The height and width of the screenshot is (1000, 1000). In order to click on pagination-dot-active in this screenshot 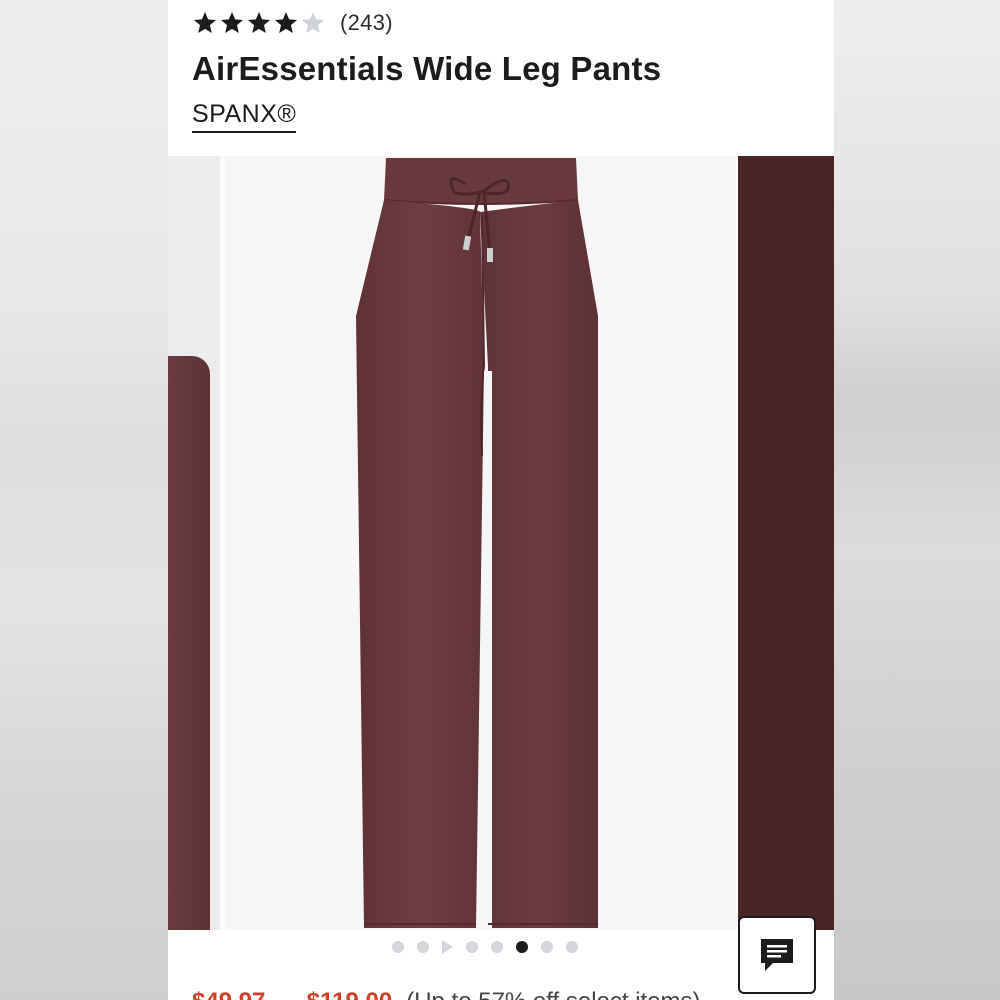, I will do `click(522, 947)`.